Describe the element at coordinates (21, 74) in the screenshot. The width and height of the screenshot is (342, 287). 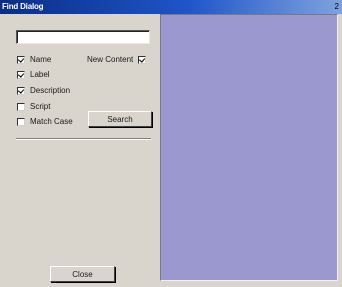
I see `option-label-checkbox` at that location.